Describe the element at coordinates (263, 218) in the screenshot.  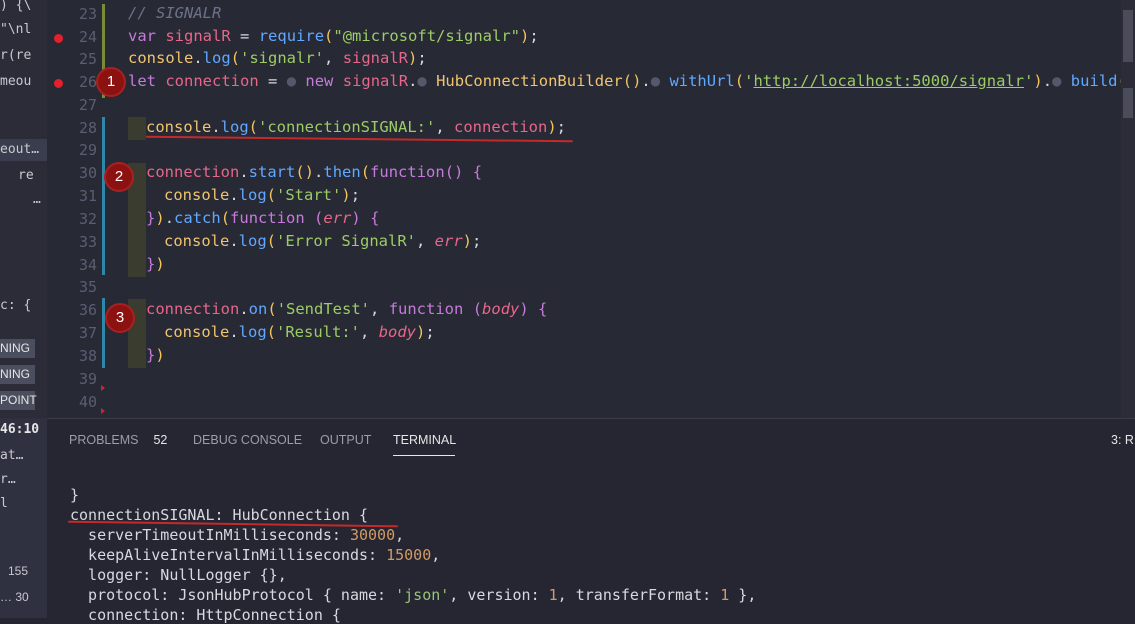
I see `code-line: }).catch(function (err) {` at that location.